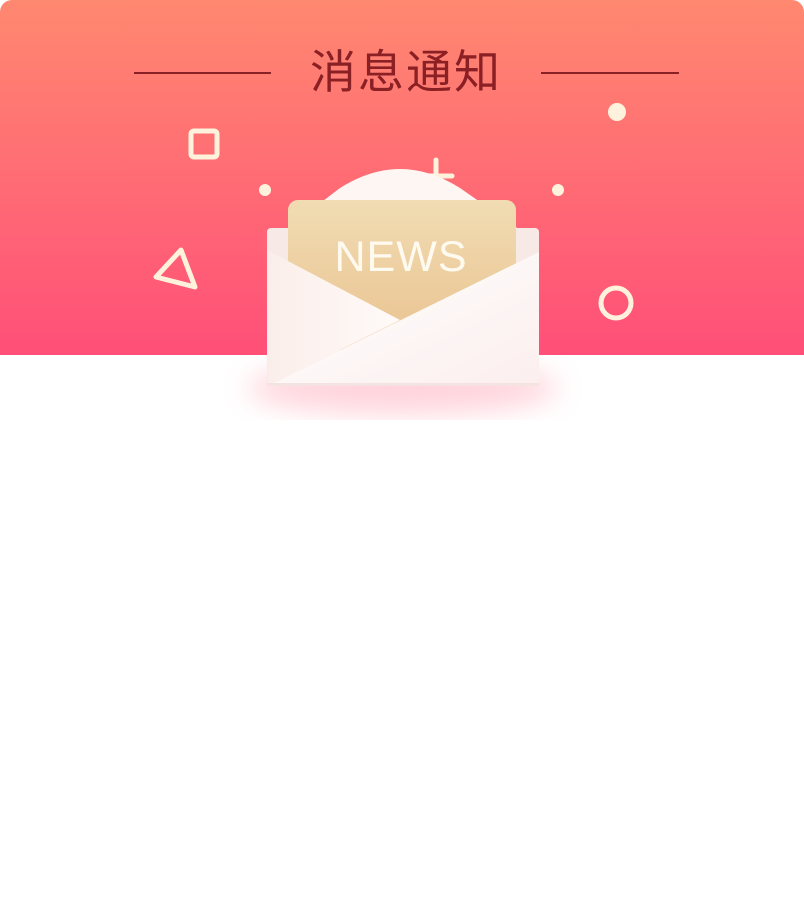  What do you see at coordinates (403, 291) in the screenshot?
I see `news-envelope-icon: NEWS` at bounding box center [403, 291].